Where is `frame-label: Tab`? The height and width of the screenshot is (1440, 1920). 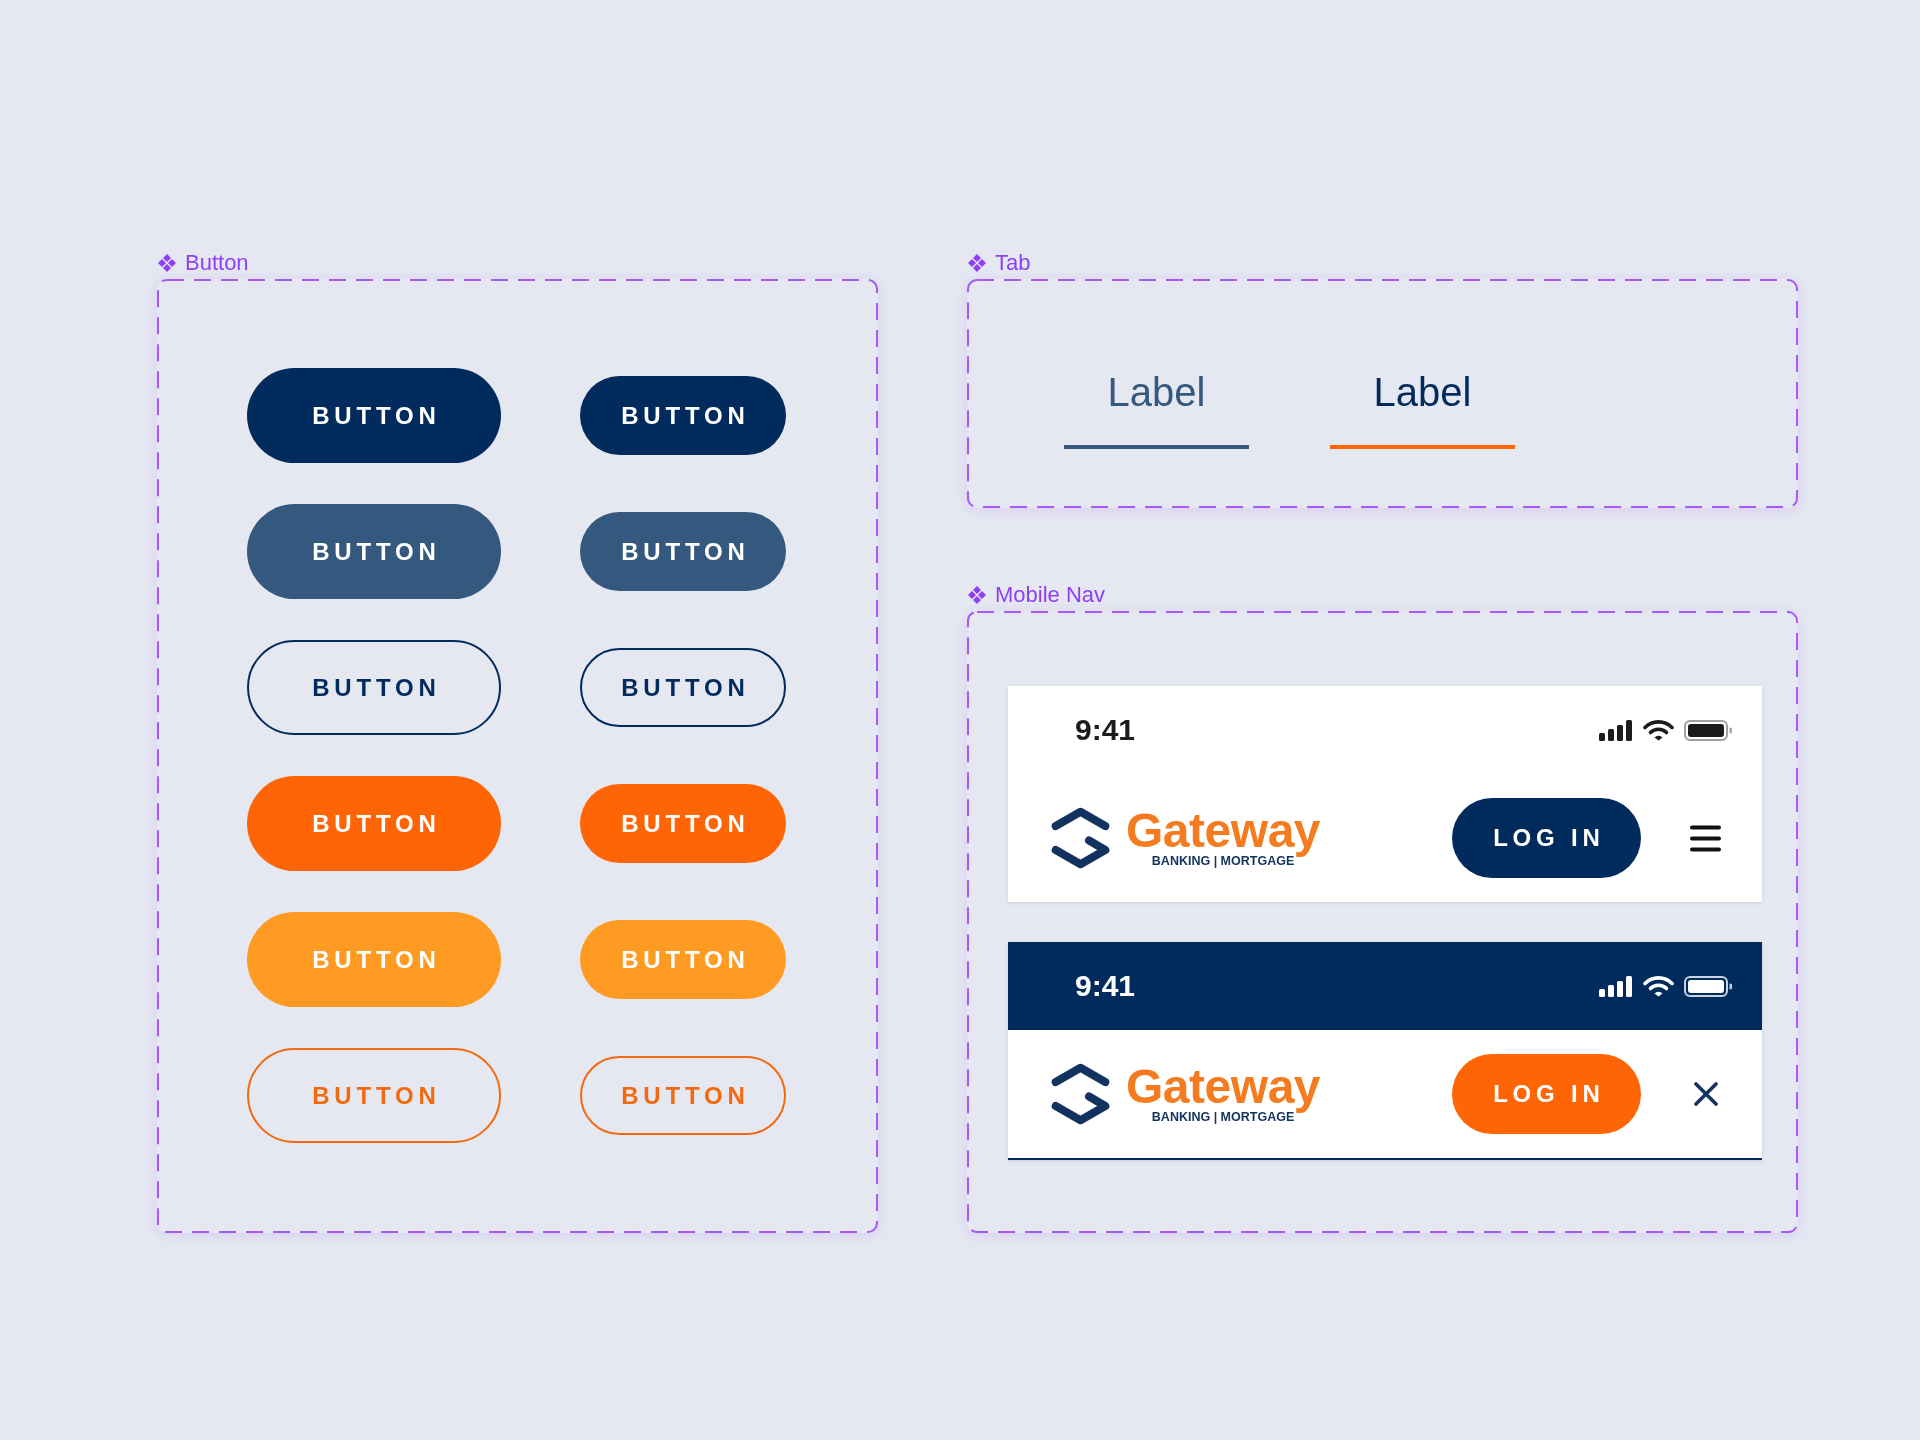 frame-label: Tab is located at coordinates (1013, 263).